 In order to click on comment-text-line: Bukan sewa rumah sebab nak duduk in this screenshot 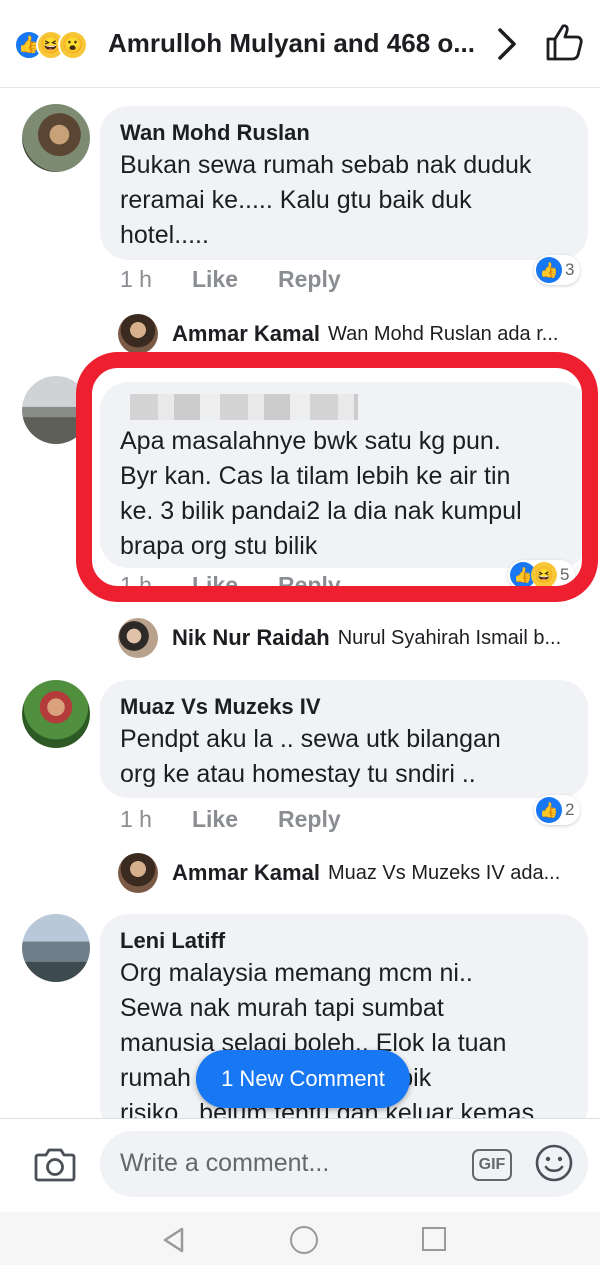, I will do `click(326, 165)`.